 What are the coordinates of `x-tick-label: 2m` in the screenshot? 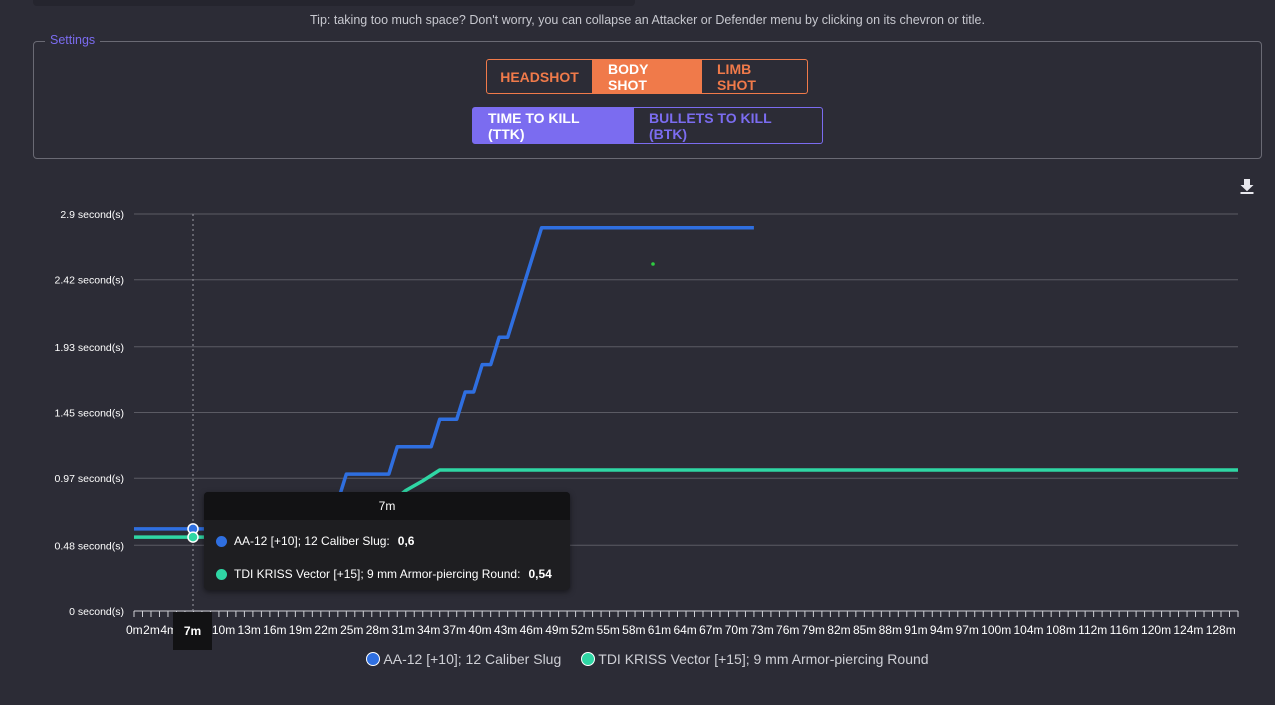 It's located at (151, 630).